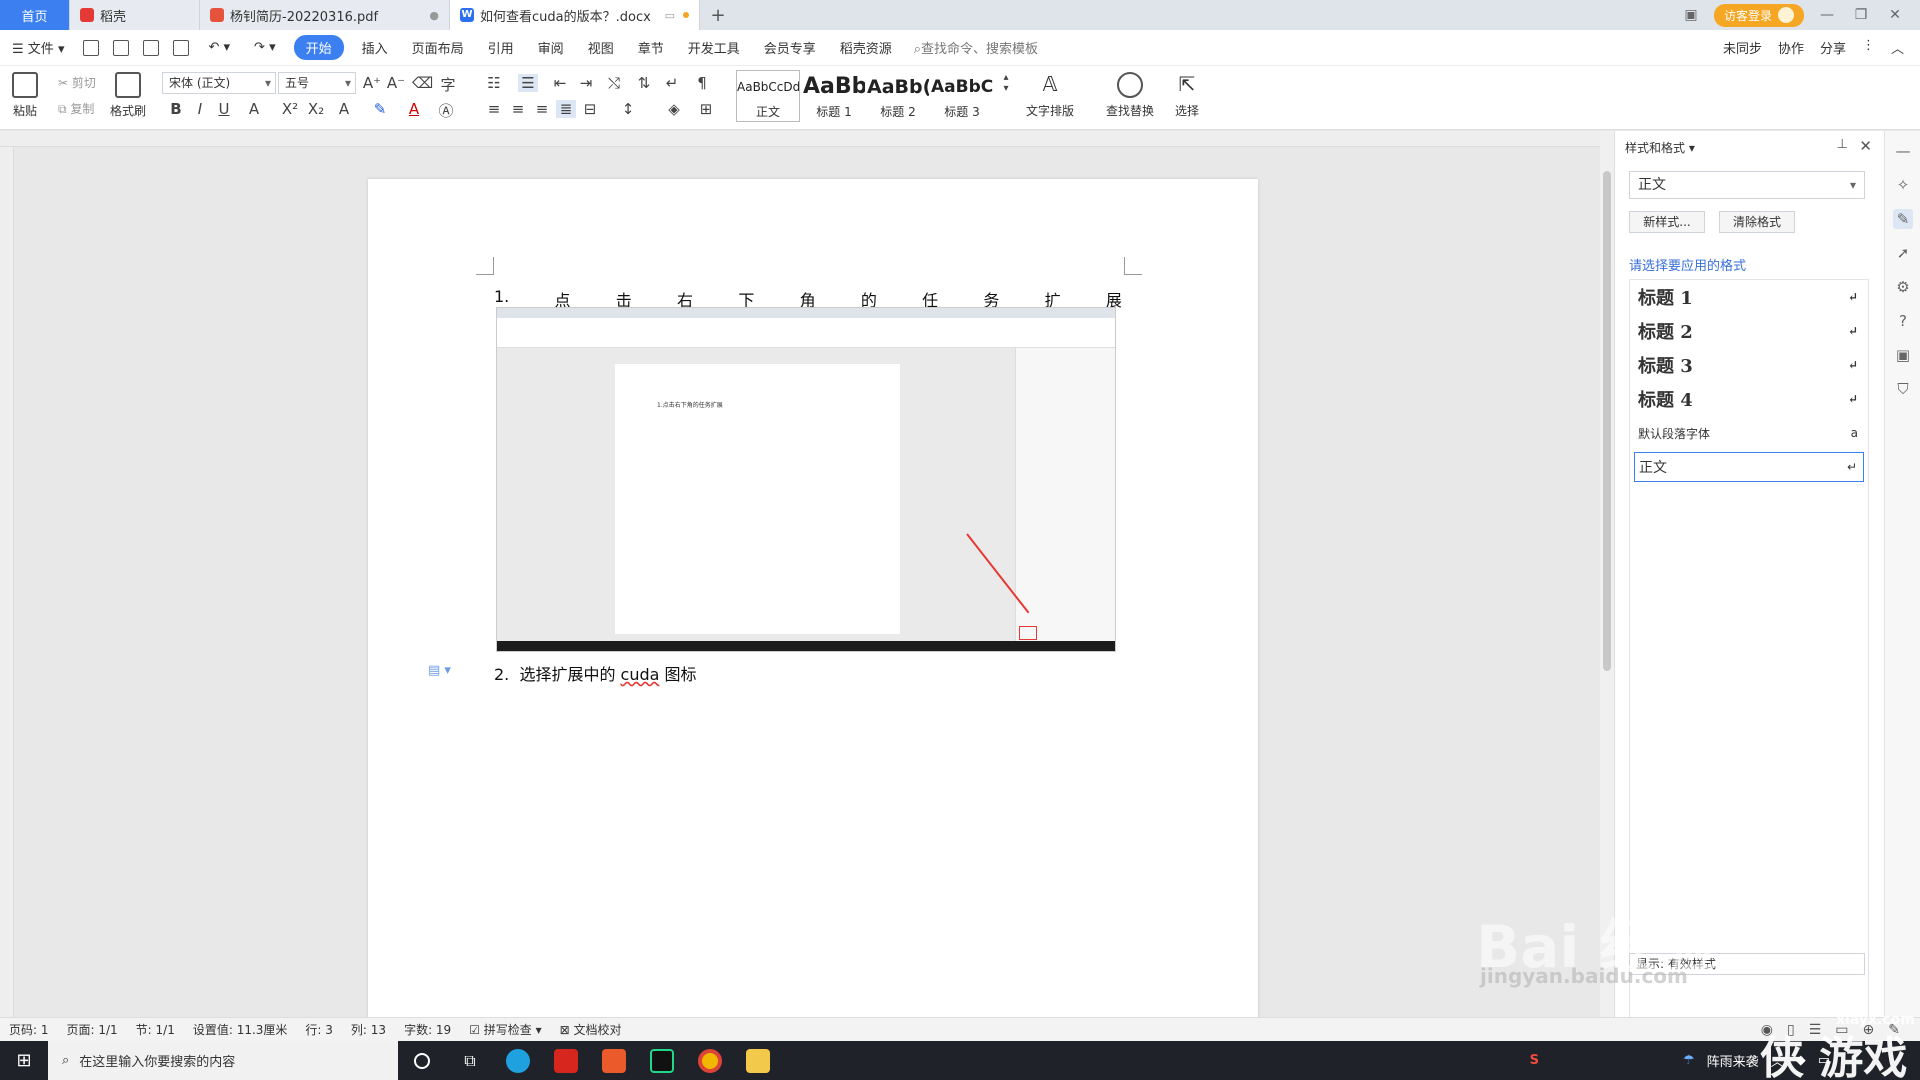  Describe the element at coordinates (434, 15) in the screenshot. I see `close-icon: ●` at that location.